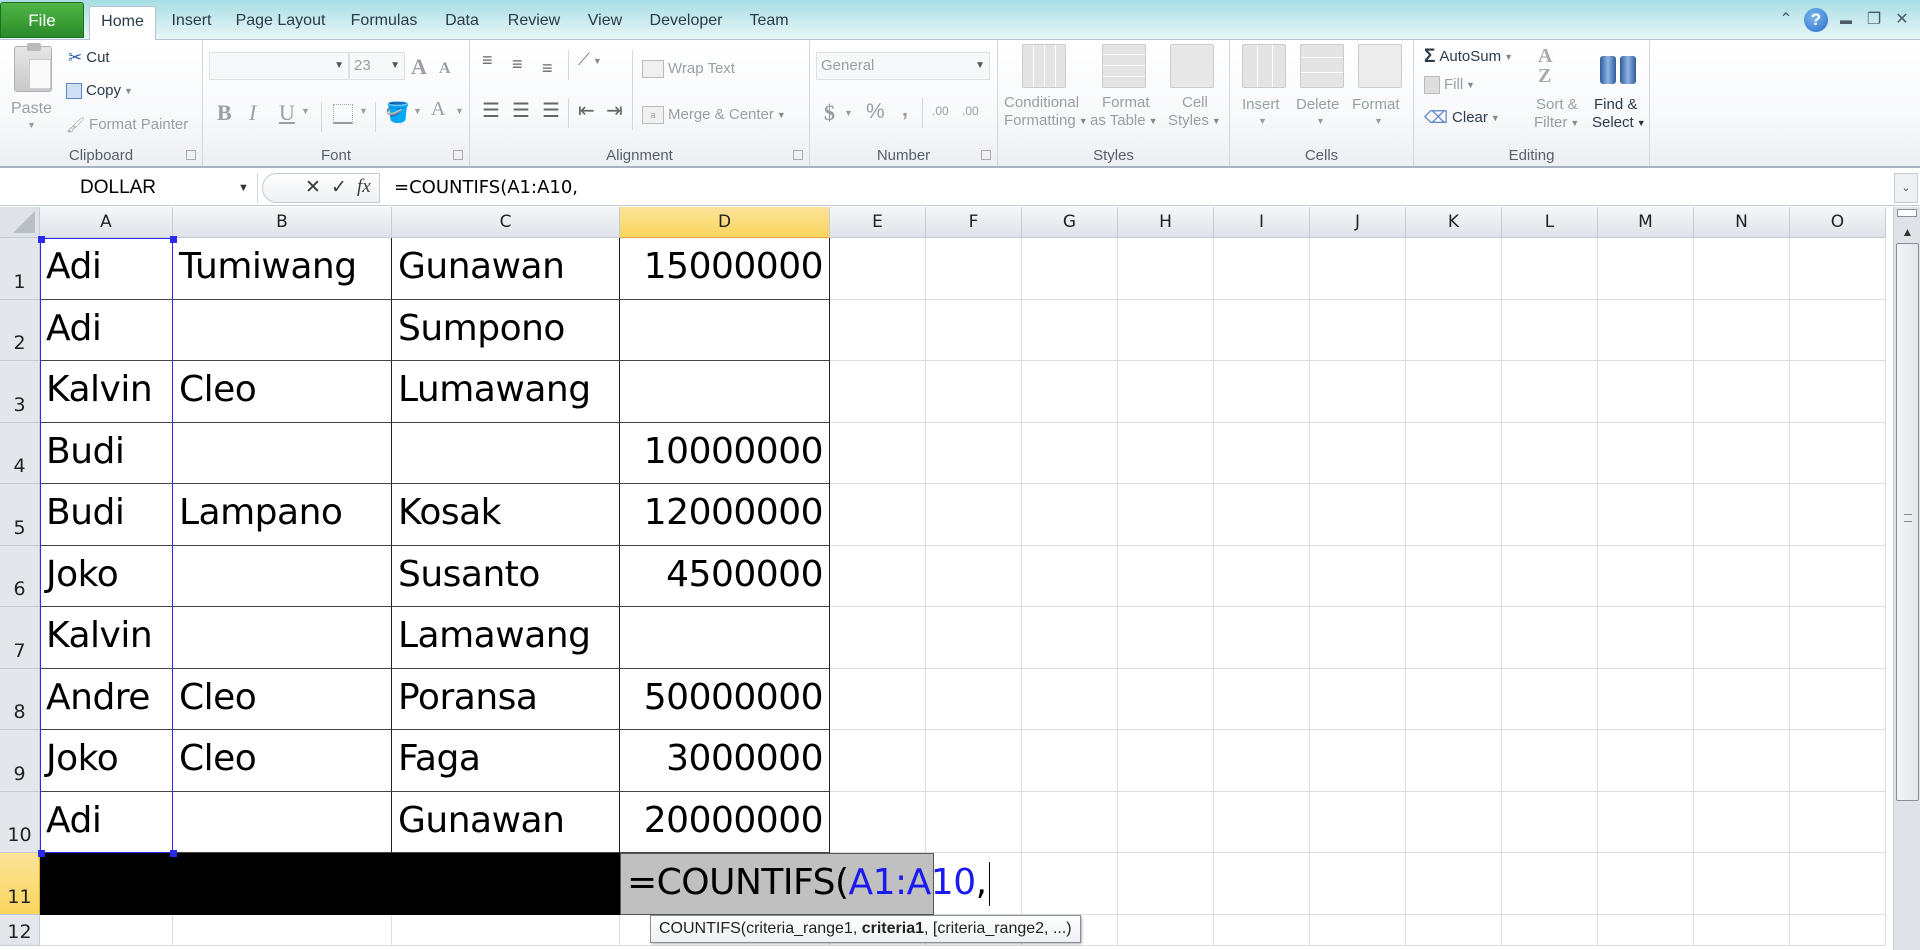  I want to click on cell-b3: Cleo, so click(282, 392).